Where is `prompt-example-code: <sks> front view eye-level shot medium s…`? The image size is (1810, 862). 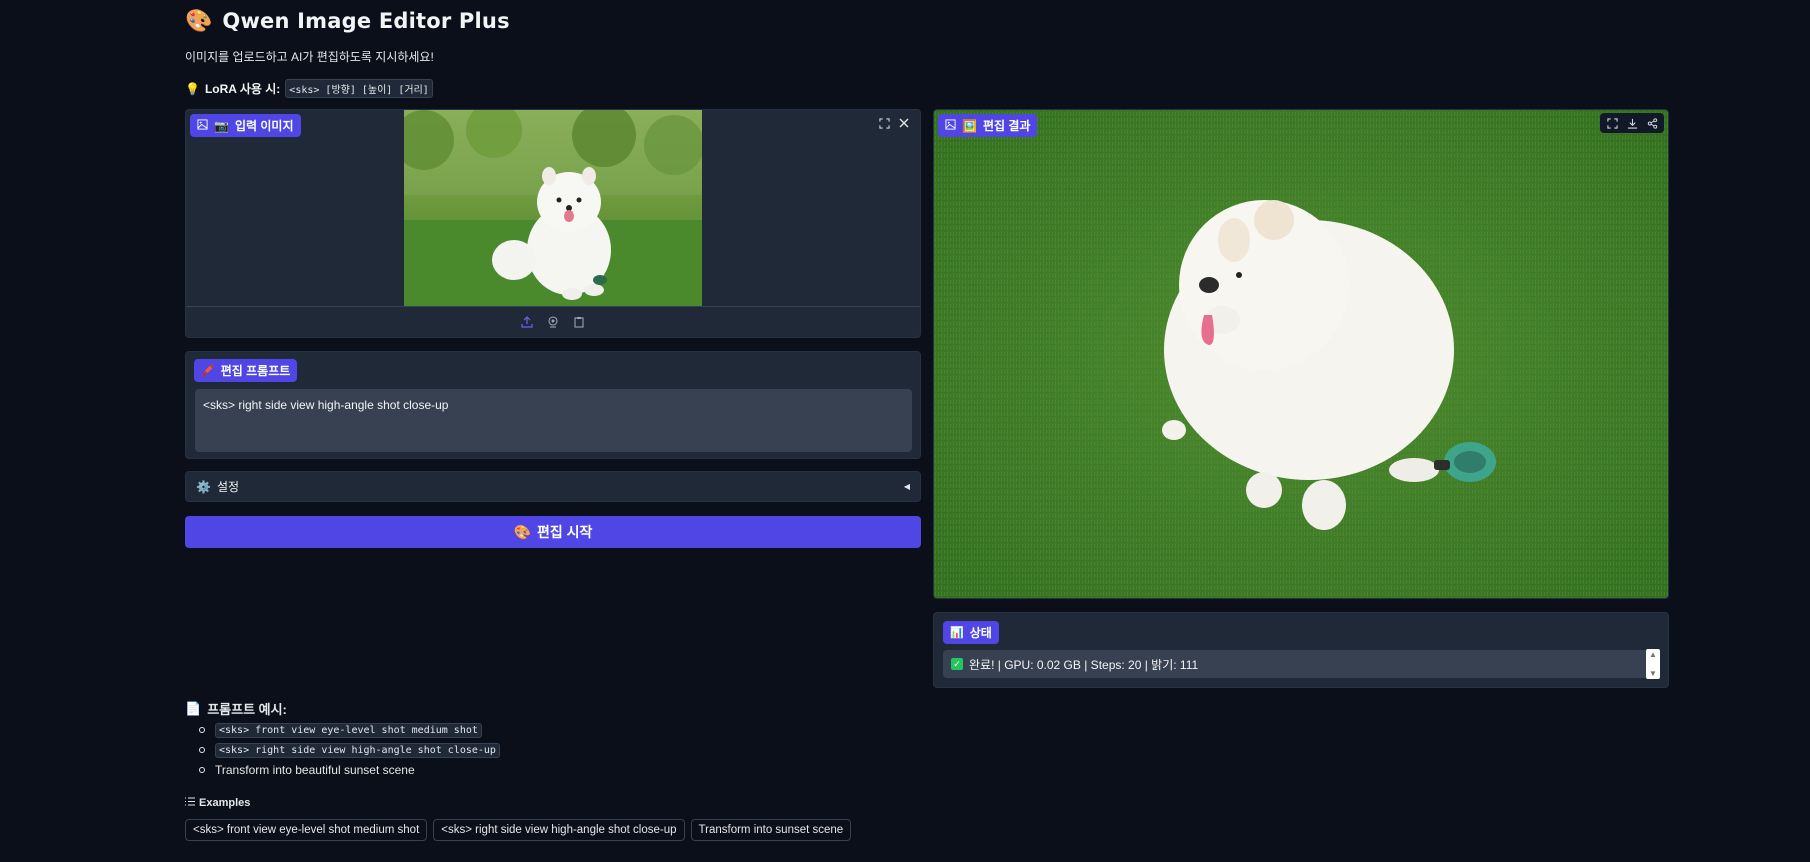
prompt-example-code: <sks> front view eye-level shot medium s… is located at coordinates (348, 730).